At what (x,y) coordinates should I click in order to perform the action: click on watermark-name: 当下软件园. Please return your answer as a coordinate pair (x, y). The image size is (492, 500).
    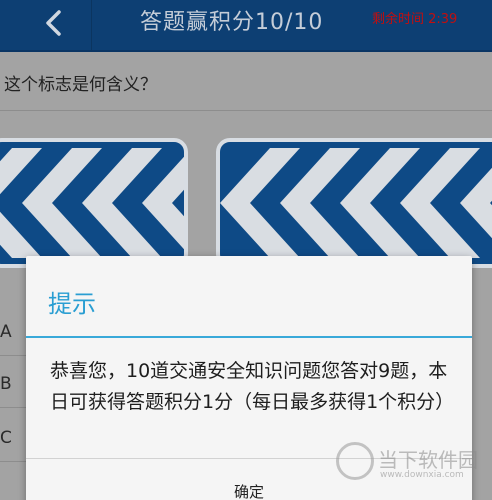
    Looking at the image, I should click on (428, 460).